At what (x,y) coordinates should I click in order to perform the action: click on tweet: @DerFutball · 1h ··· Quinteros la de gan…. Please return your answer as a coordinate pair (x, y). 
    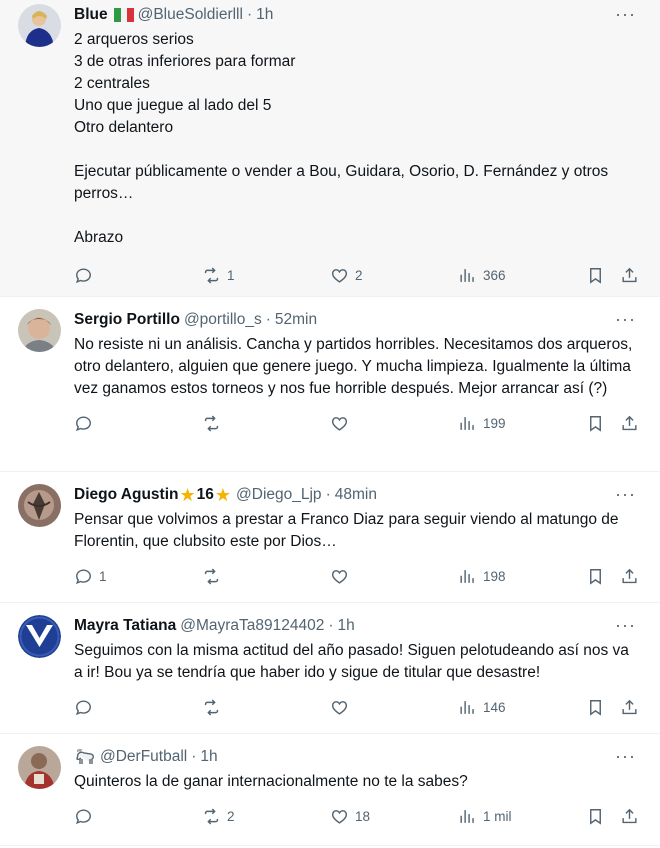
    Looking at the image, I should click on (330, 790).